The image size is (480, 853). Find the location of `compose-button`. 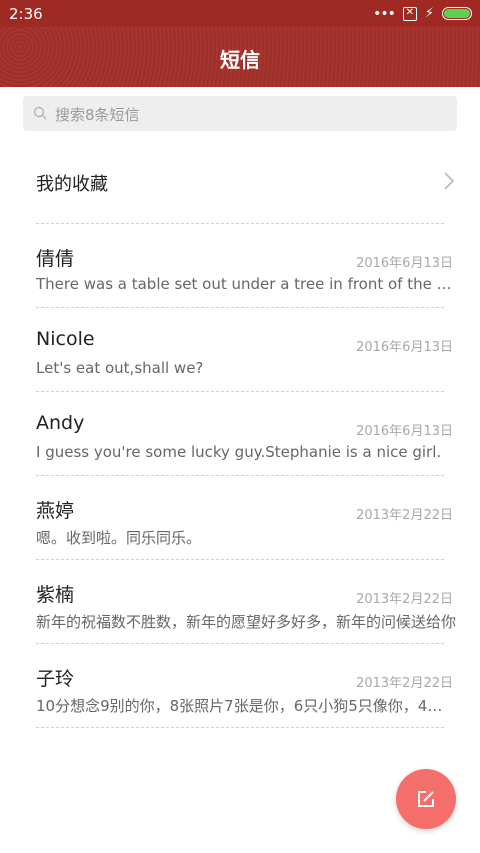

compose-button is located at coordinates (426, 799).